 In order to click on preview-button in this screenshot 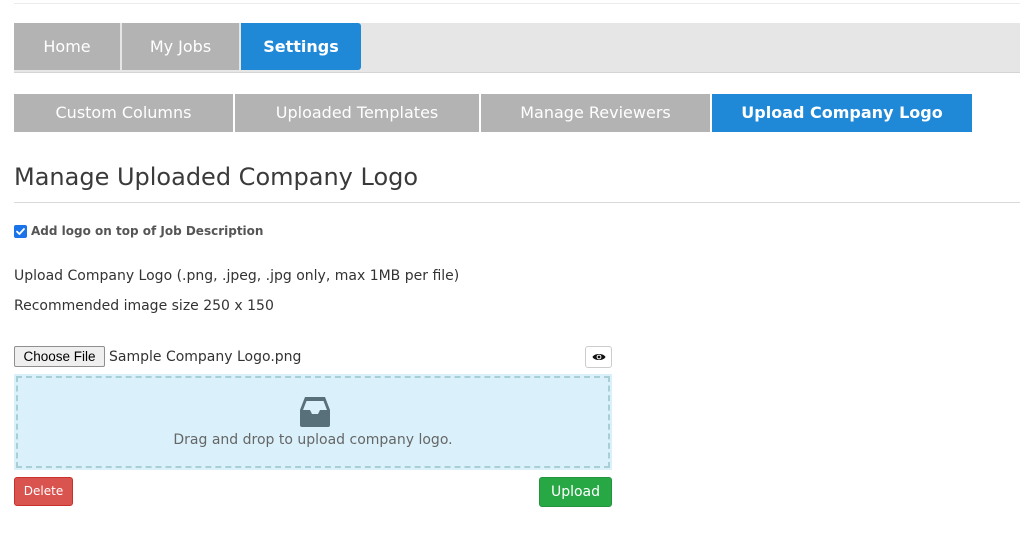, I will do `click(598, 357)`.